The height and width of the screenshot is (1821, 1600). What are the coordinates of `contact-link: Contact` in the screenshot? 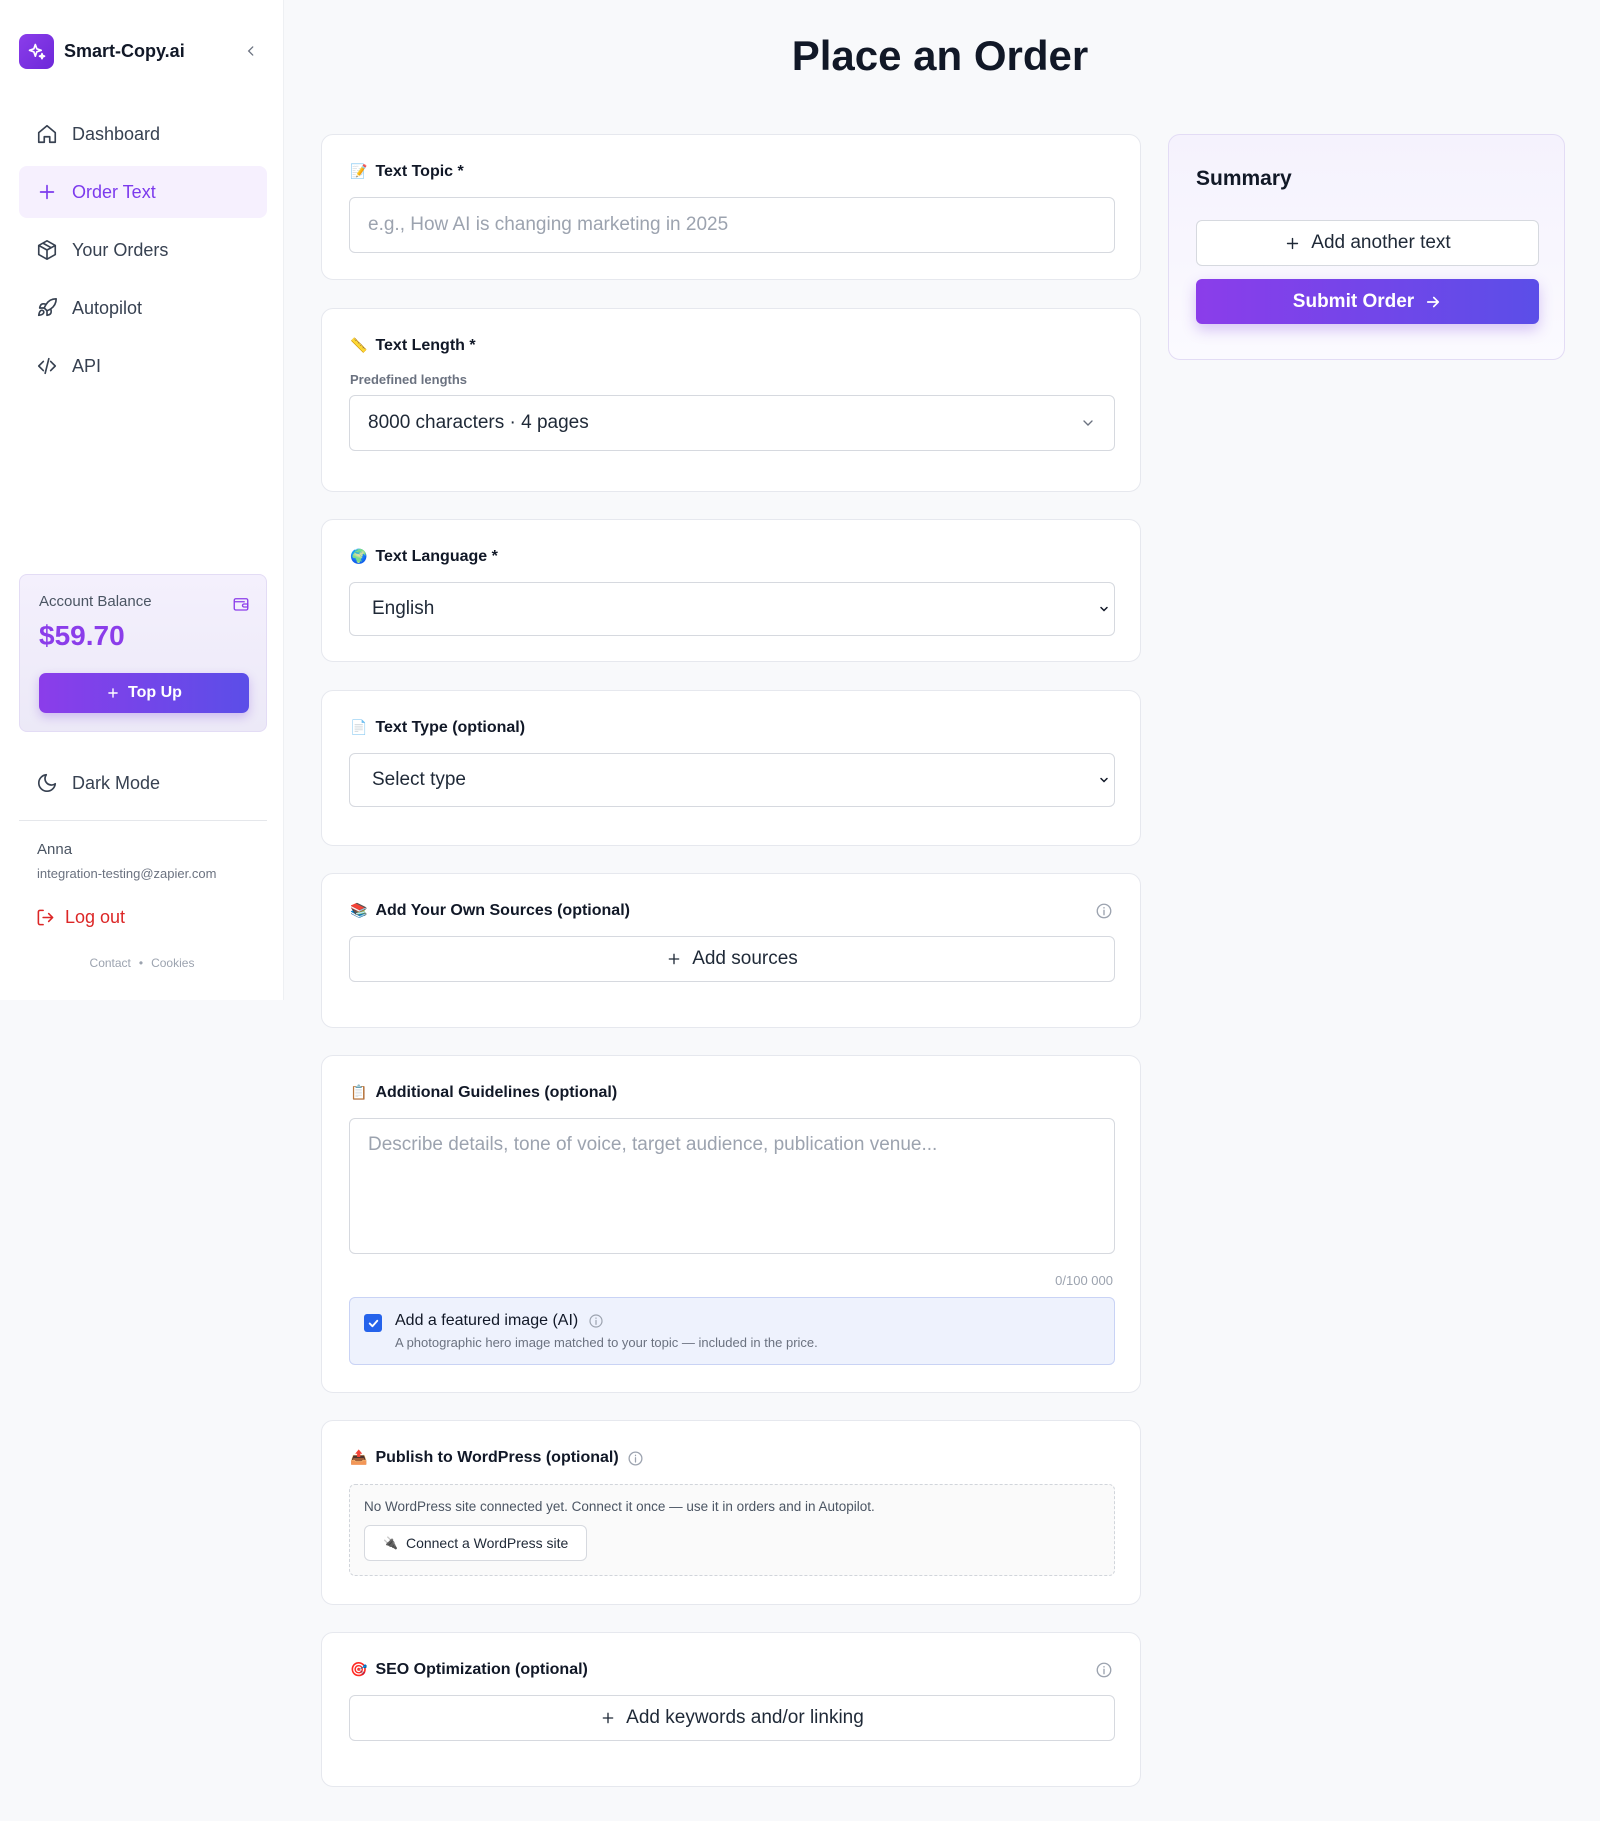 It's located at (110, 963).